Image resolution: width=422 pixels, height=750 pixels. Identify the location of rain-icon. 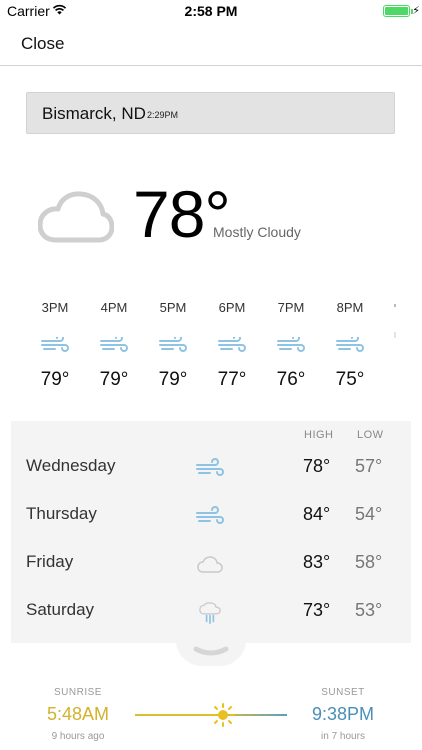
(210, 613).